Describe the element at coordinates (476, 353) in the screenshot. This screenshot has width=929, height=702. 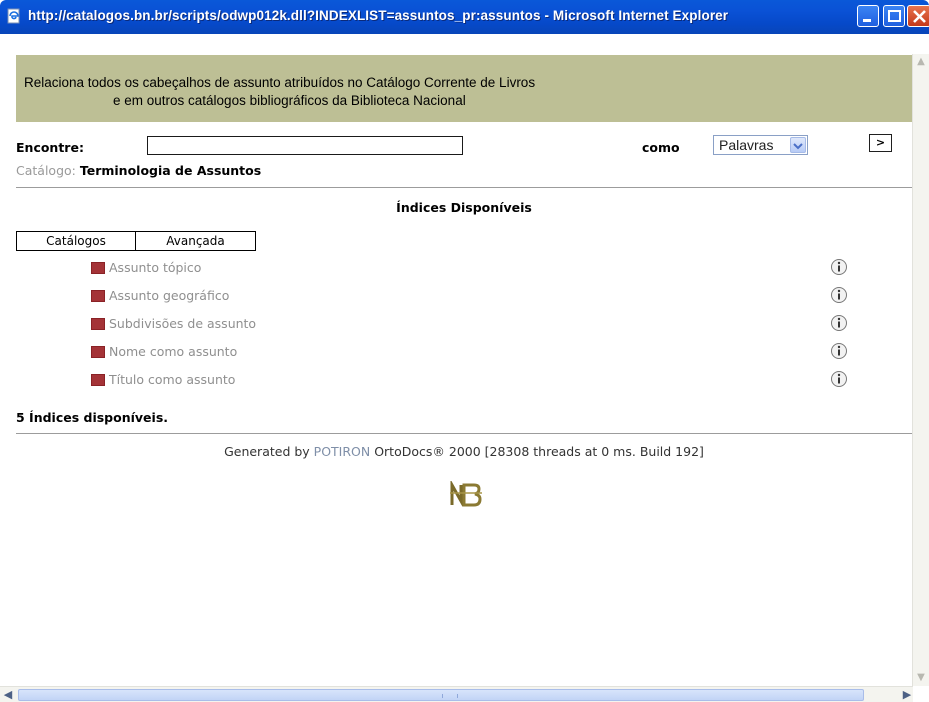
I see `index-item-nome-como-assunto: Nome como assunto` at that location.